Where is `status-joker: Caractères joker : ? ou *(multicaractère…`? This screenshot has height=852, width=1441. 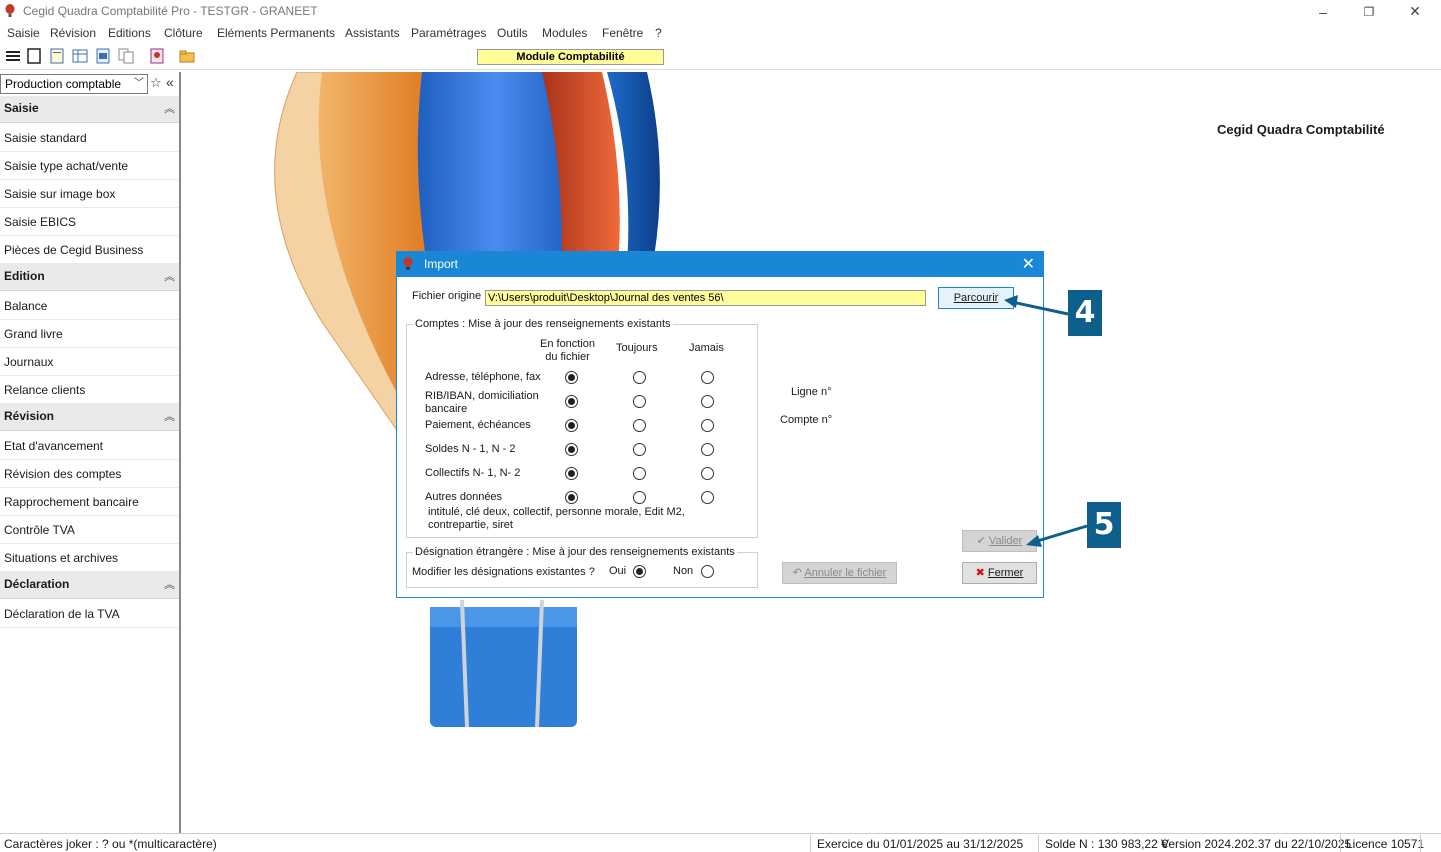 status-joker: Caractères joker : ? ou *(multicaractère… is located at coordinates (110, 844).